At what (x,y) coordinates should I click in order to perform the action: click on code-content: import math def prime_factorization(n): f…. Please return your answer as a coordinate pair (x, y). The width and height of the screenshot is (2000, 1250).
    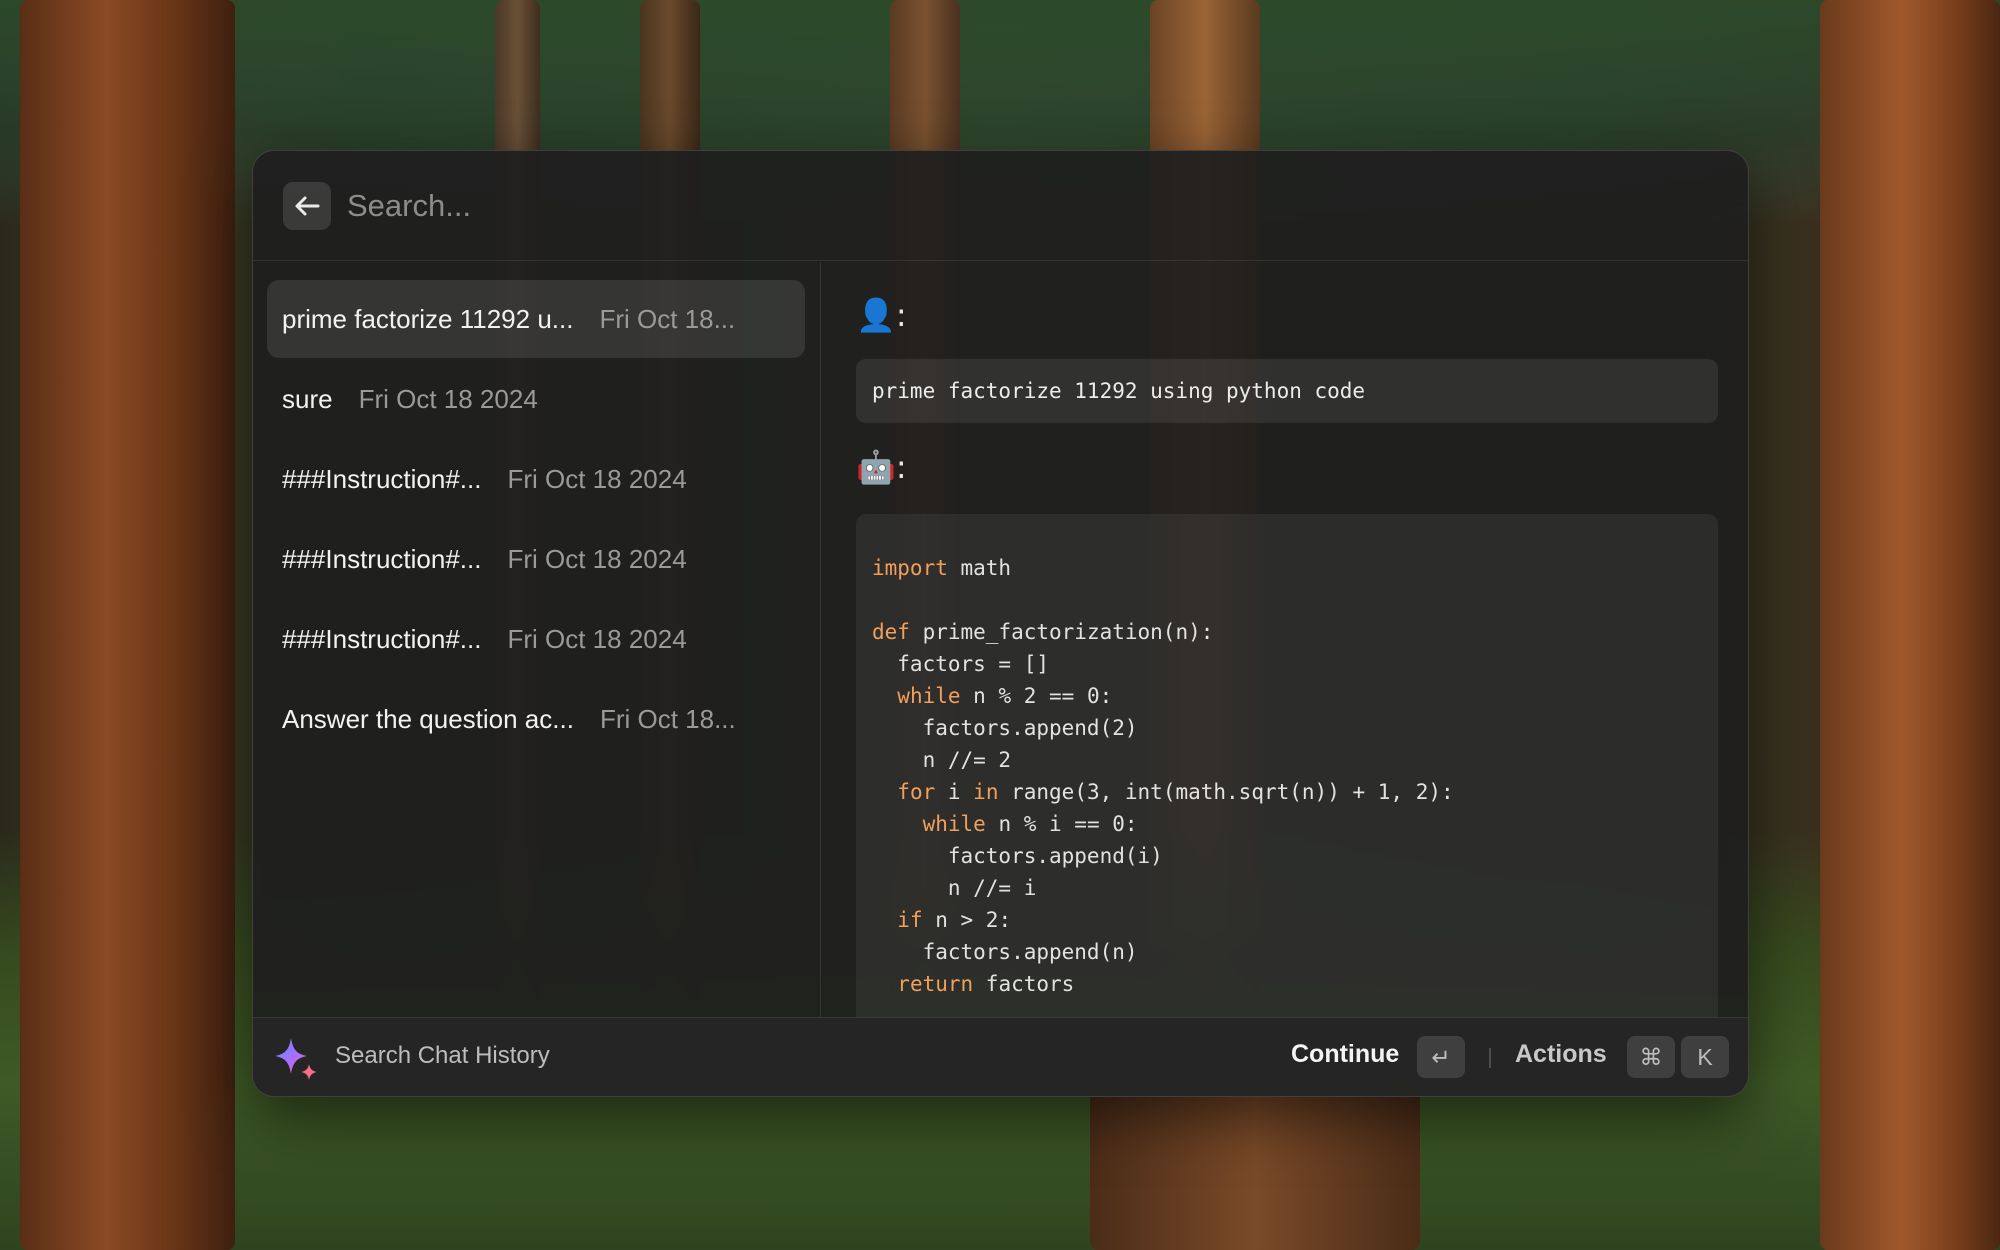
    Looking at the image, I should click on (1163, 776).